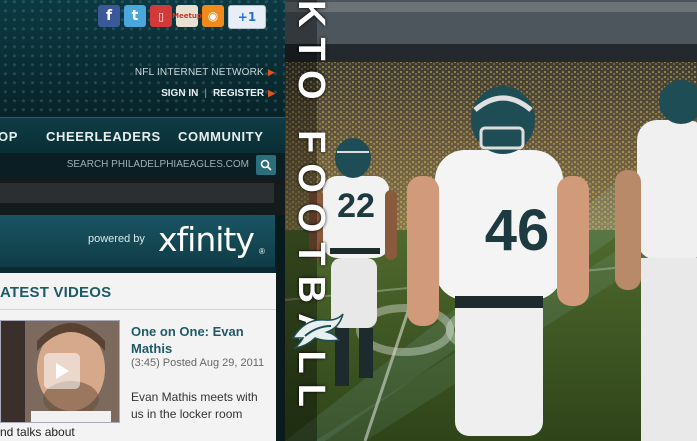 The width and height of the screenshot is (697, 441). Describe the element at coordinates (221, 136) in the screenshot. I see `nav-item-community: COMMUNITY` at that location.